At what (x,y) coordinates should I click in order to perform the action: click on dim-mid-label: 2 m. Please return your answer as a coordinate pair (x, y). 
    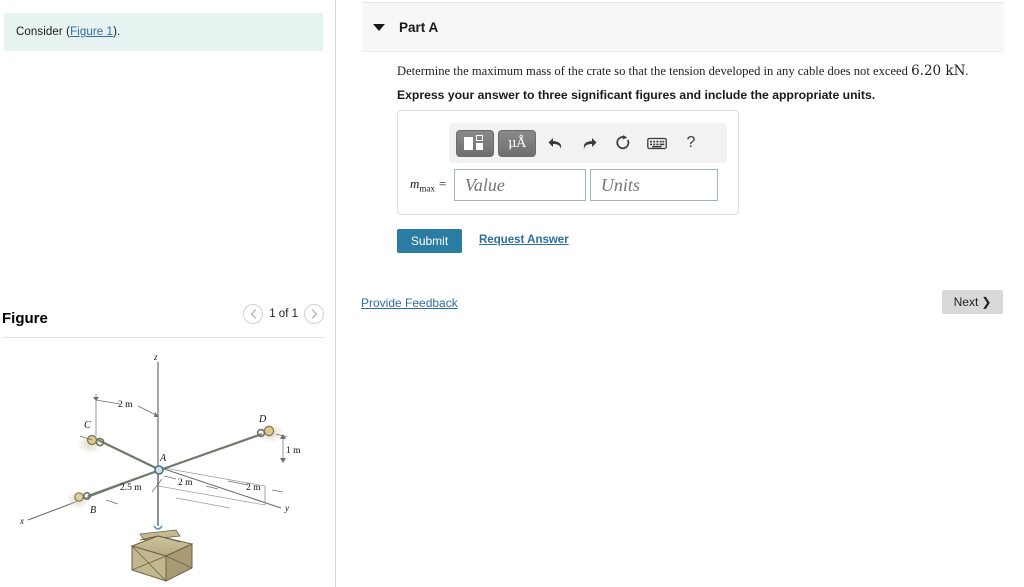
    Looking at the image, I should click on (185, 483).